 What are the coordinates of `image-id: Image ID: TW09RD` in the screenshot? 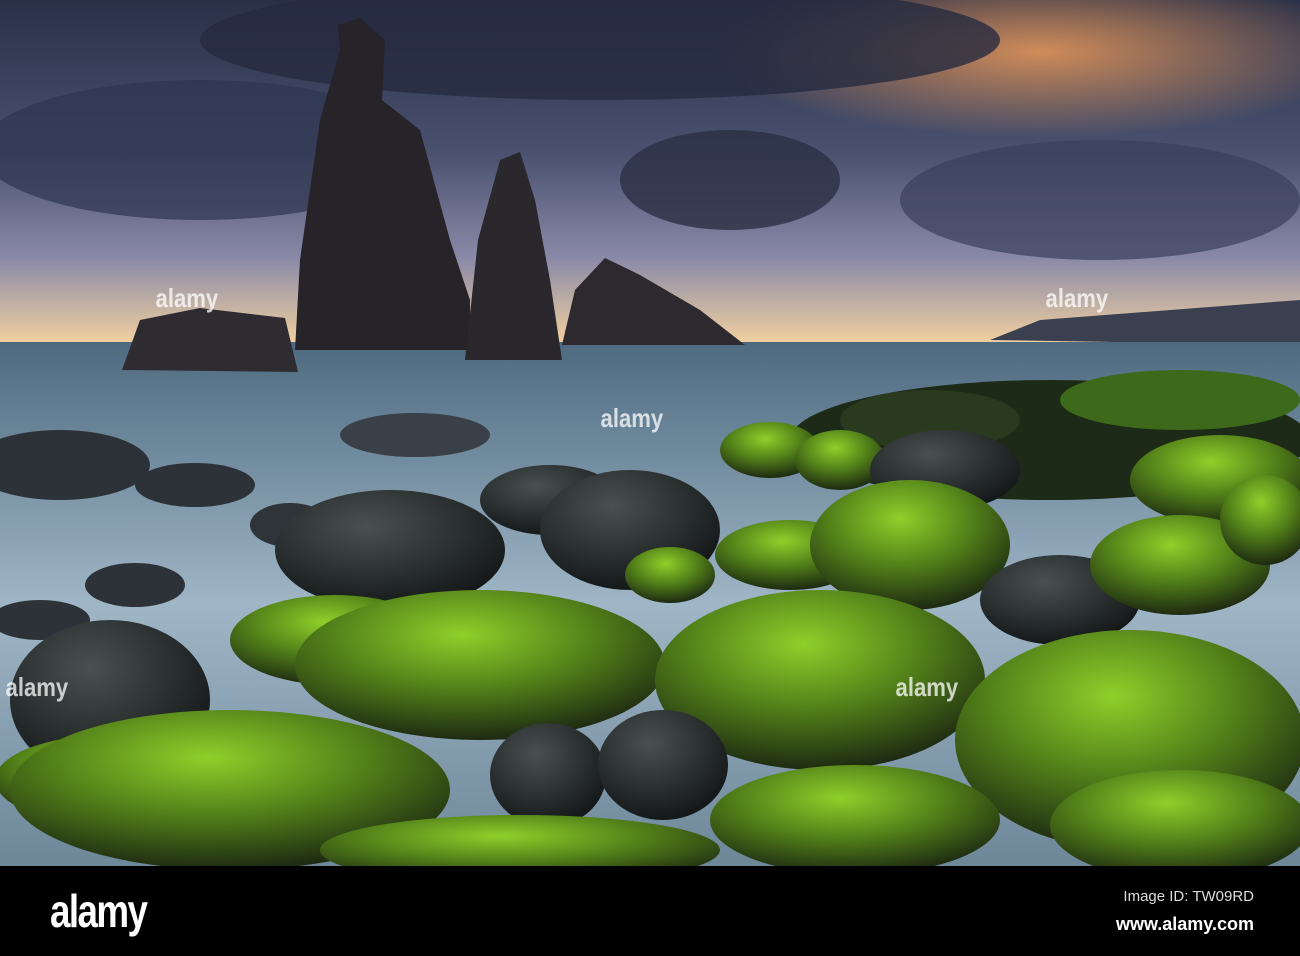 It's located at (1188, 896).